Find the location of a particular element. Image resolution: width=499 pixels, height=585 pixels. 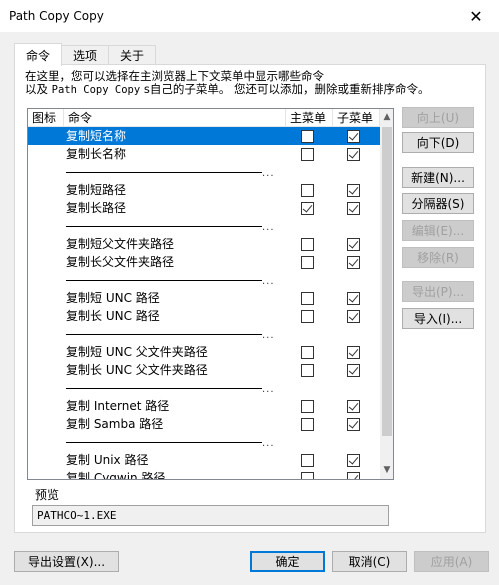

command-name: 复制长 UNC 路径 is located at coordinates (113, 316).